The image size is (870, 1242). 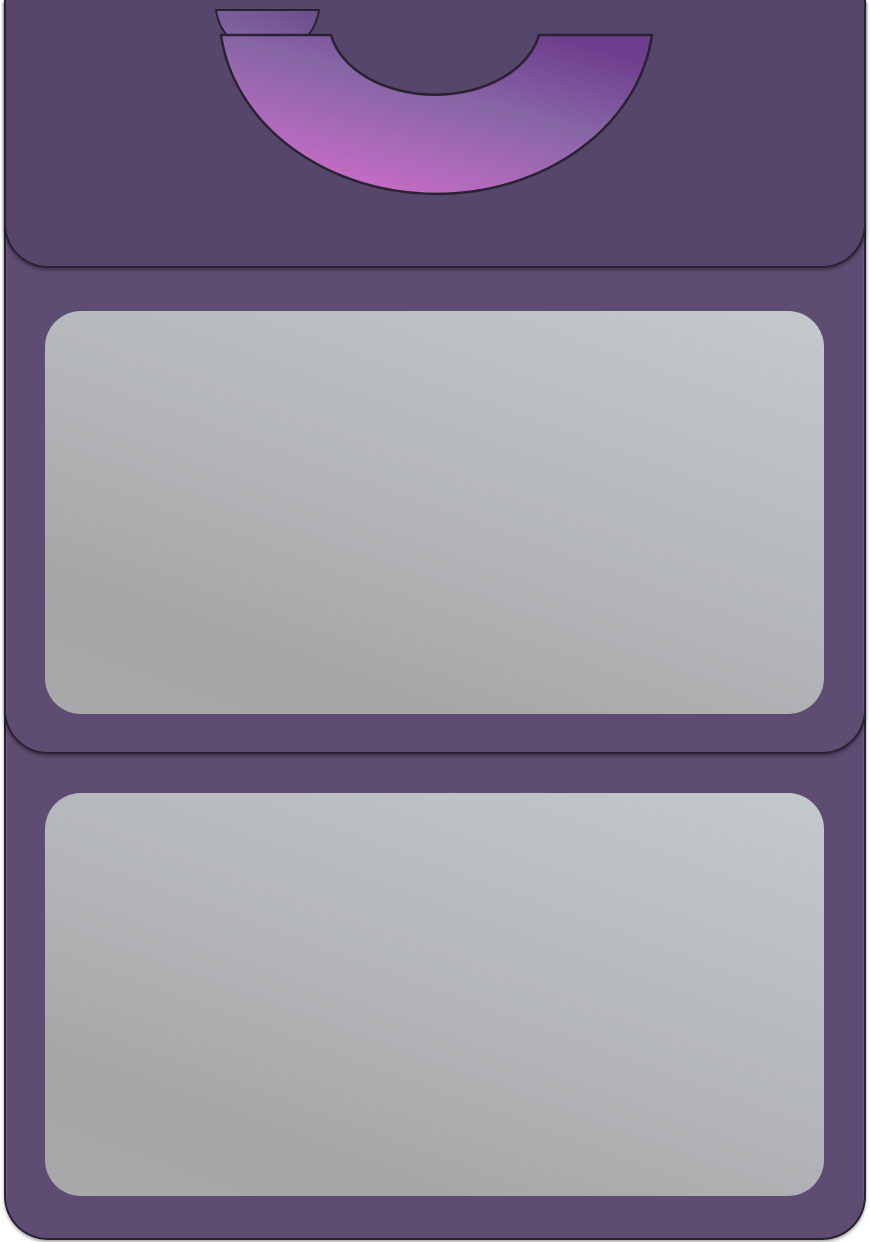 I want to click on half-ring-cup-icon, so click(x=434, y=102).